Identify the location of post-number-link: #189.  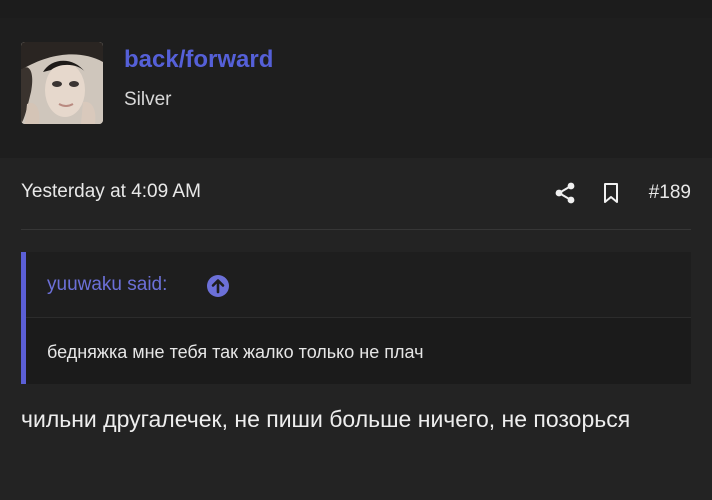
(670, 193).